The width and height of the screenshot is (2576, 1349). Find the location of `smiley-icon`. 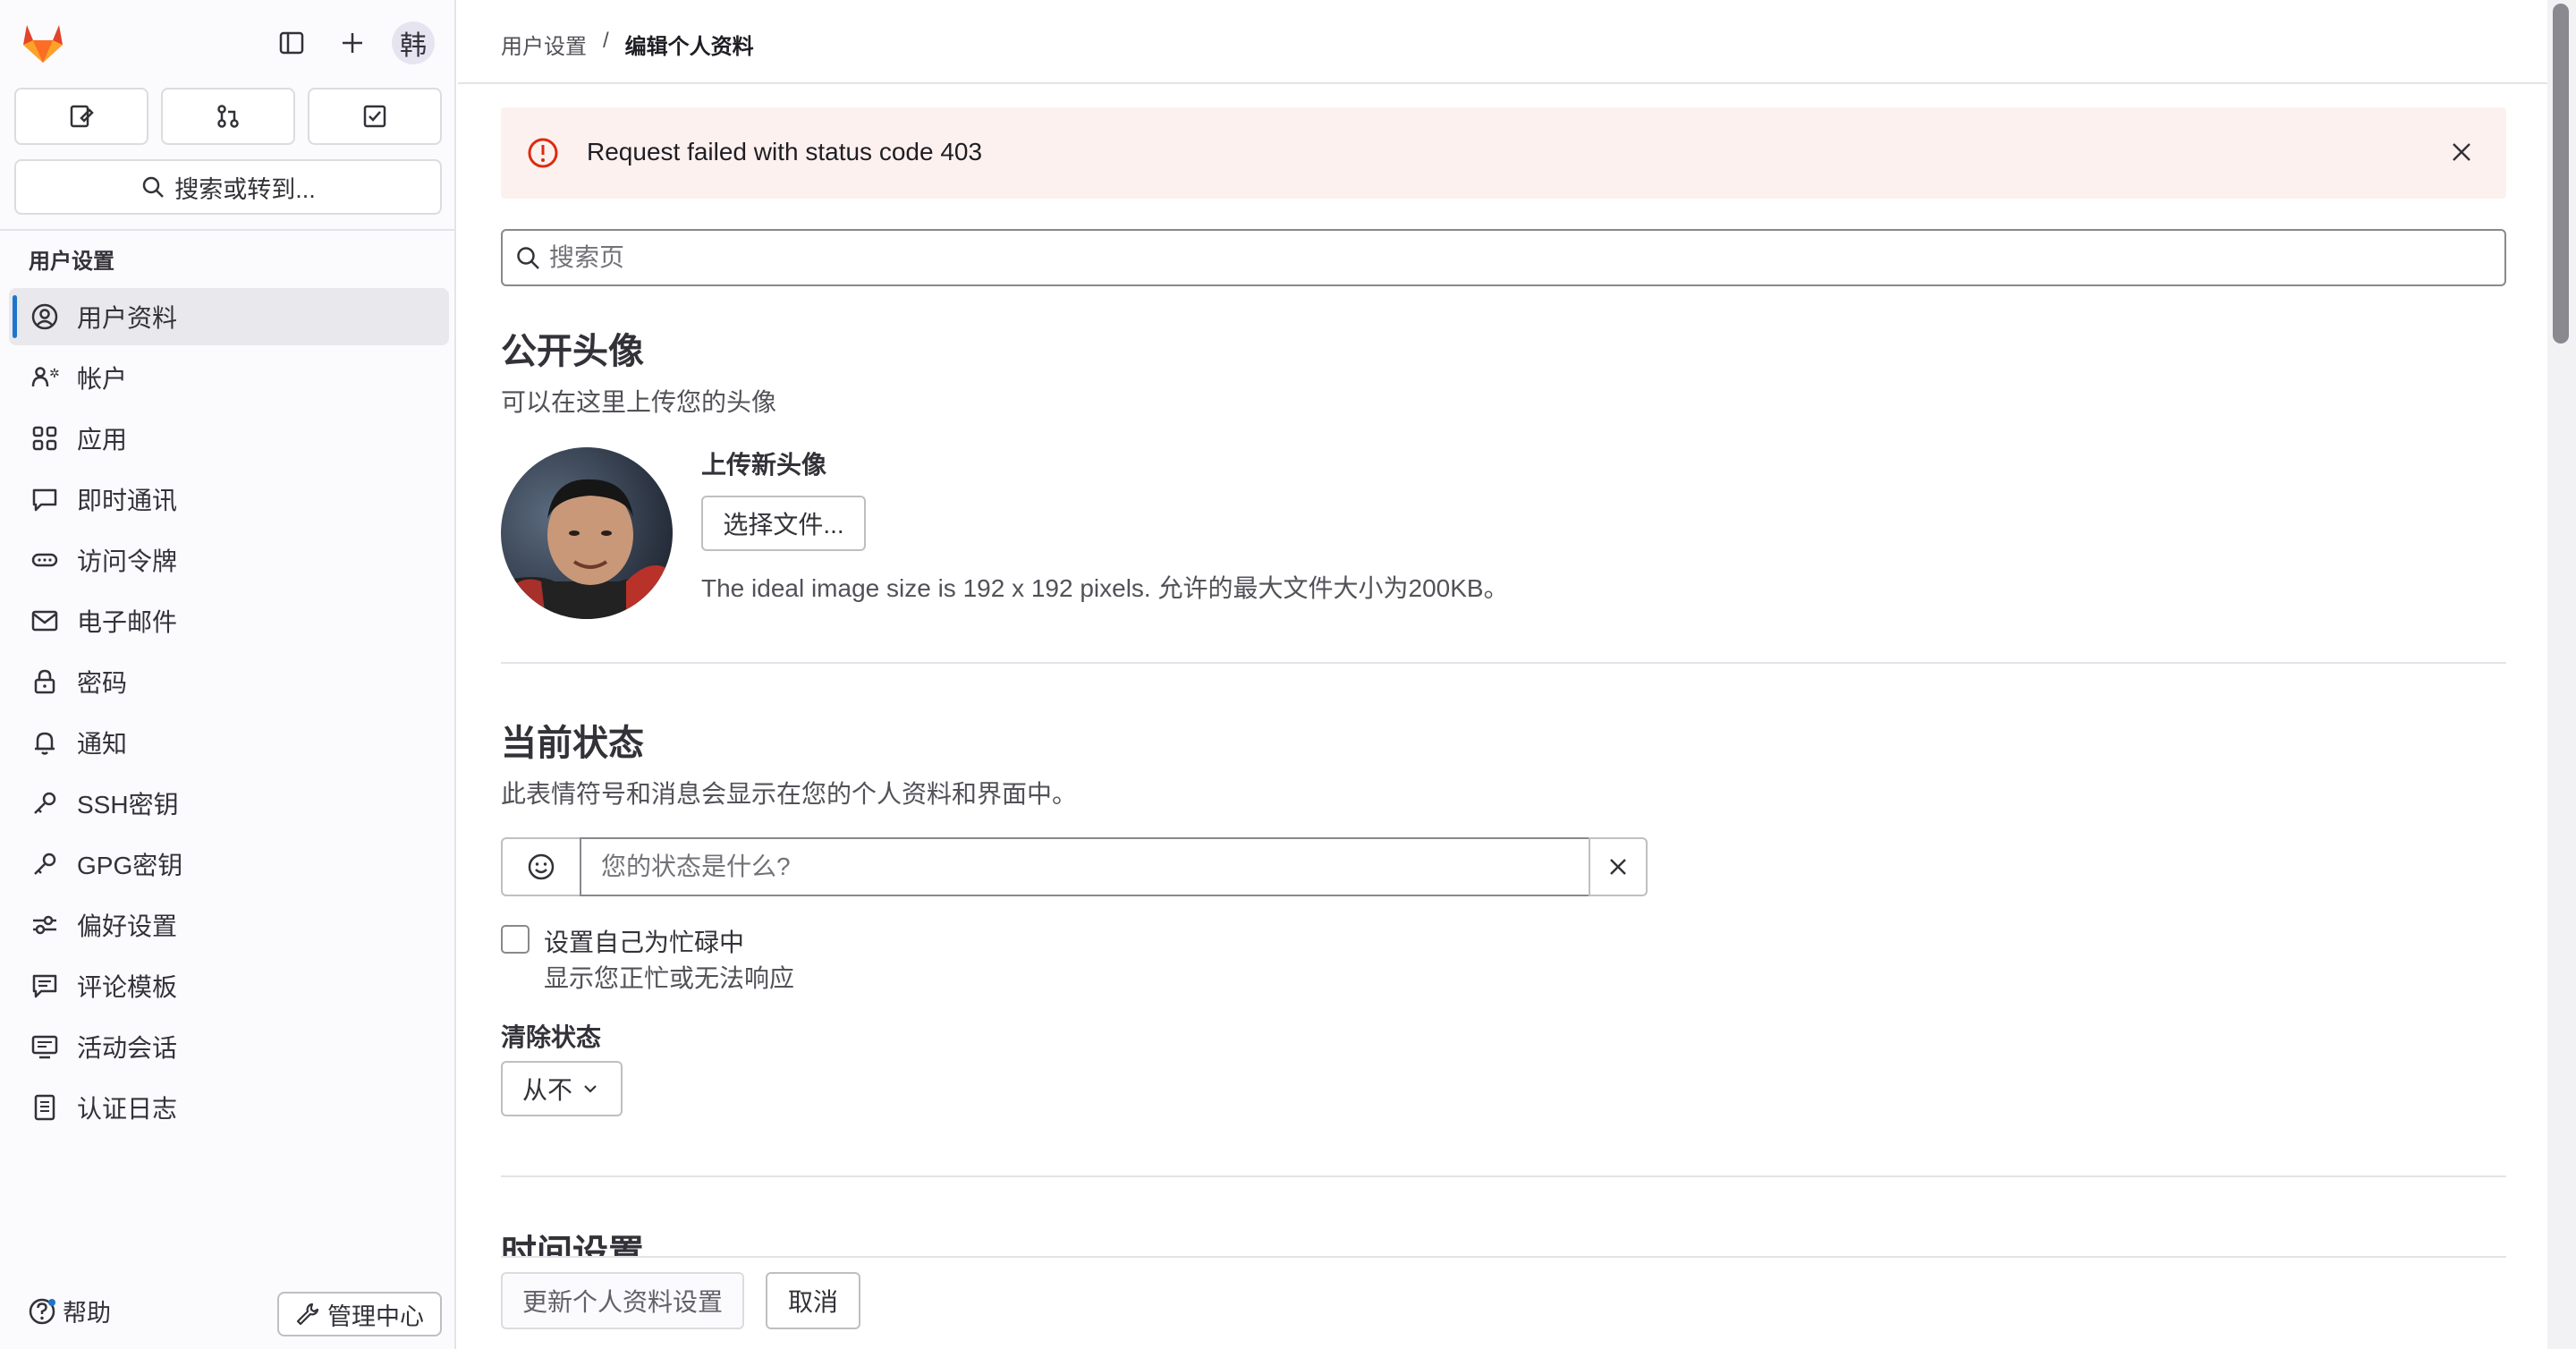

smiley-icon is located at coordinates (541, 866).